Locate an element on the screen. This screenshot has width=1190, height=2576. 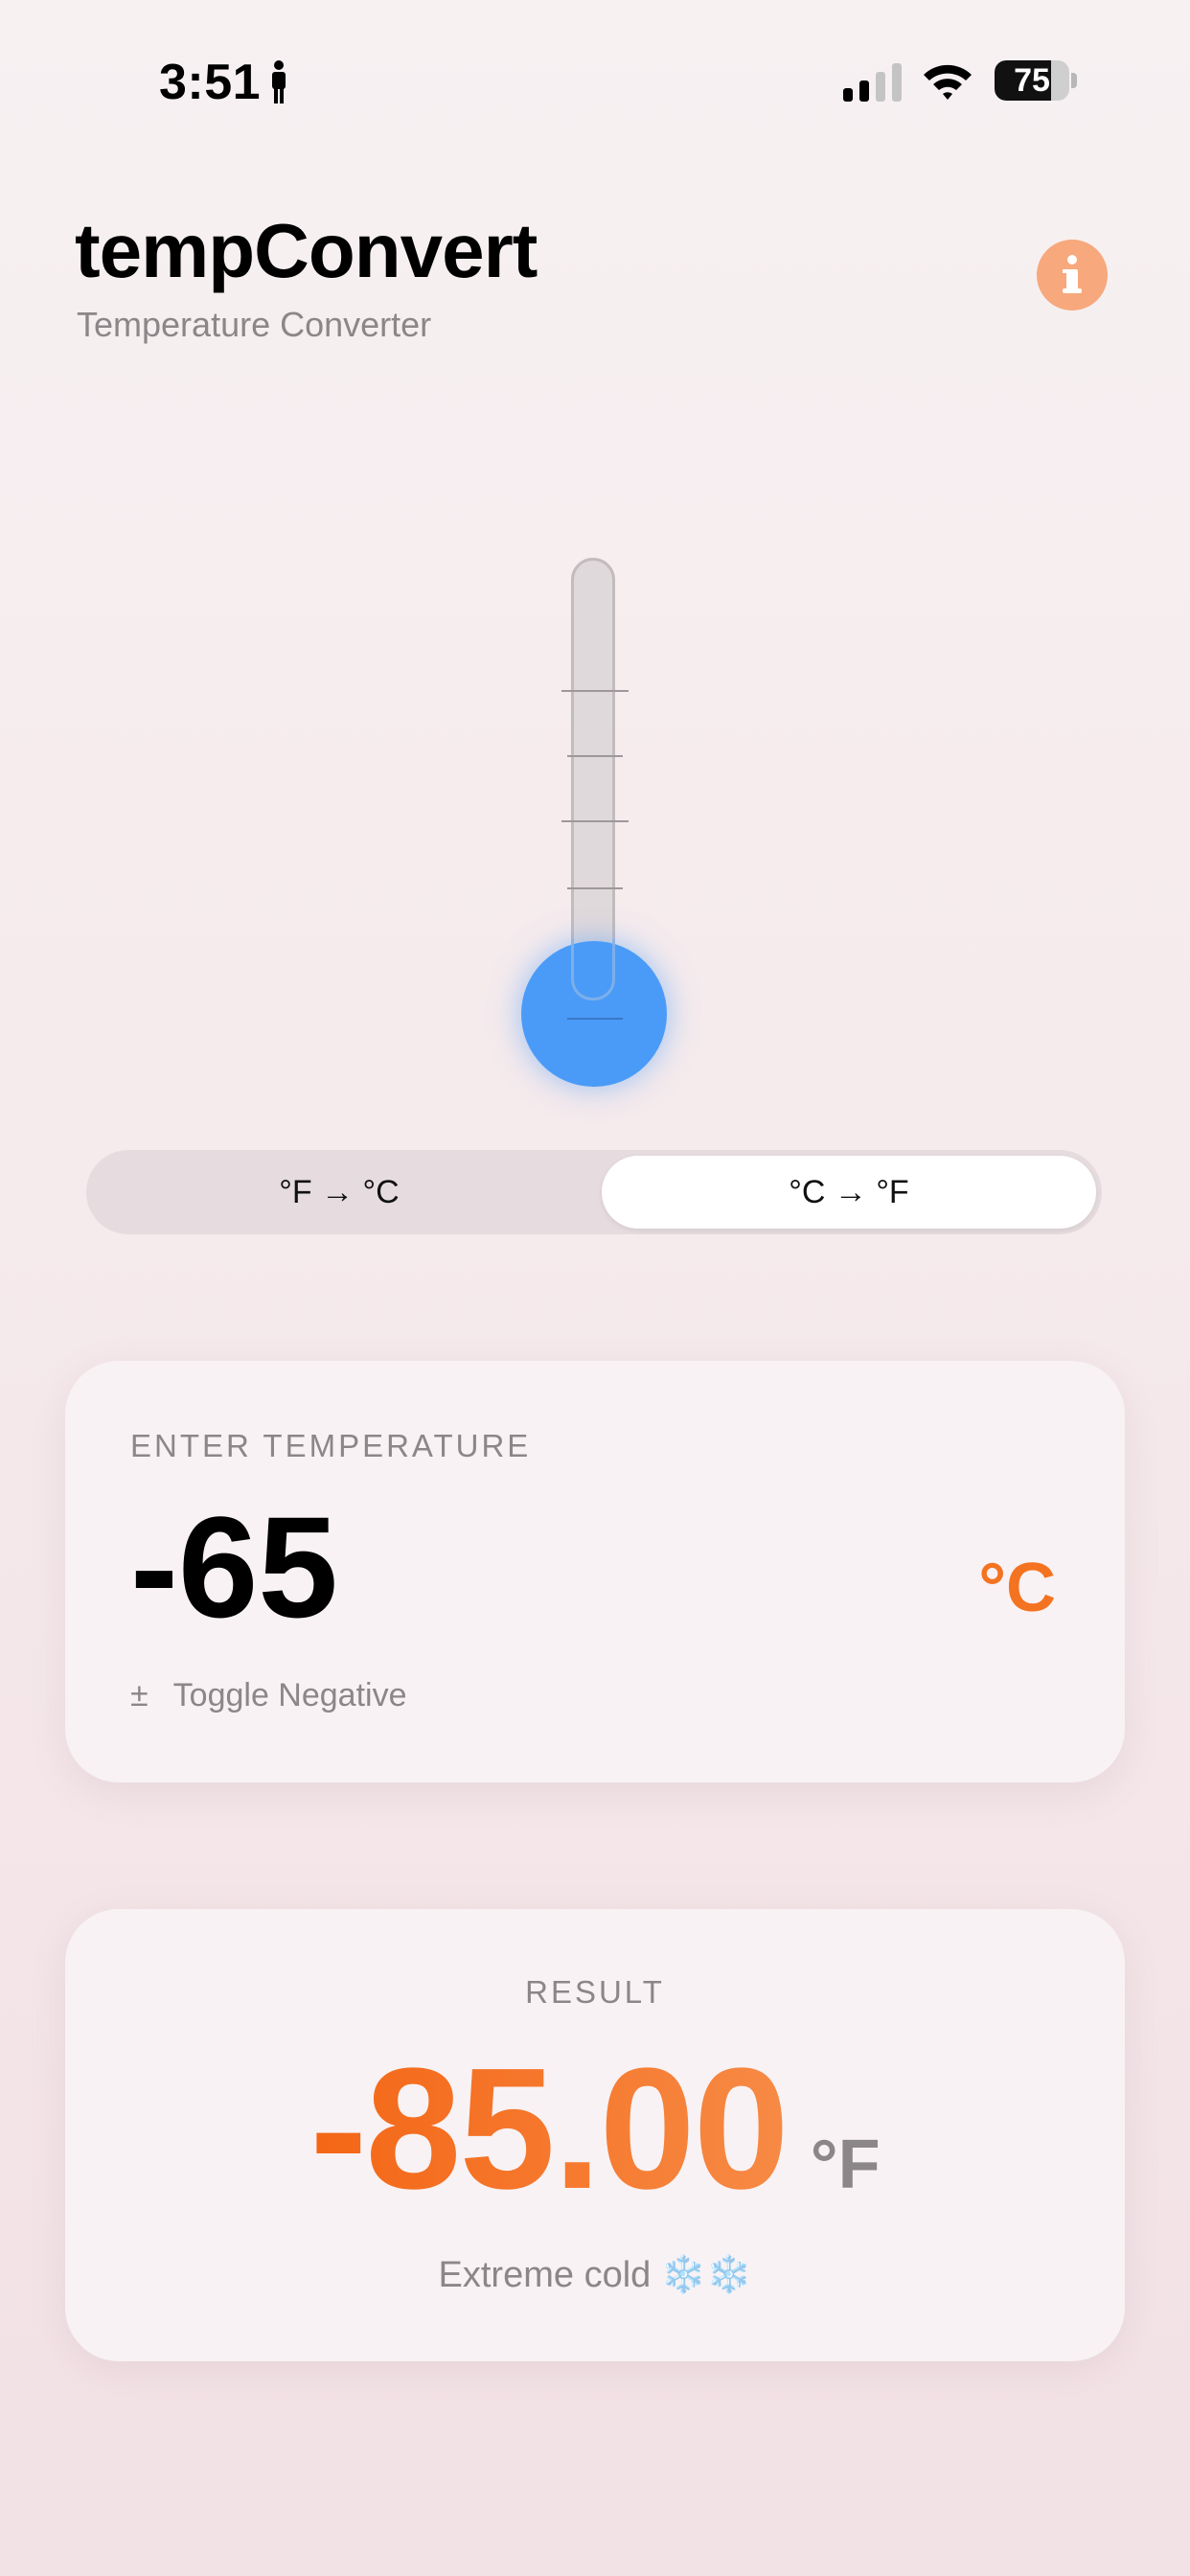
result-unit: °F is located at coordinates (845, 2165).